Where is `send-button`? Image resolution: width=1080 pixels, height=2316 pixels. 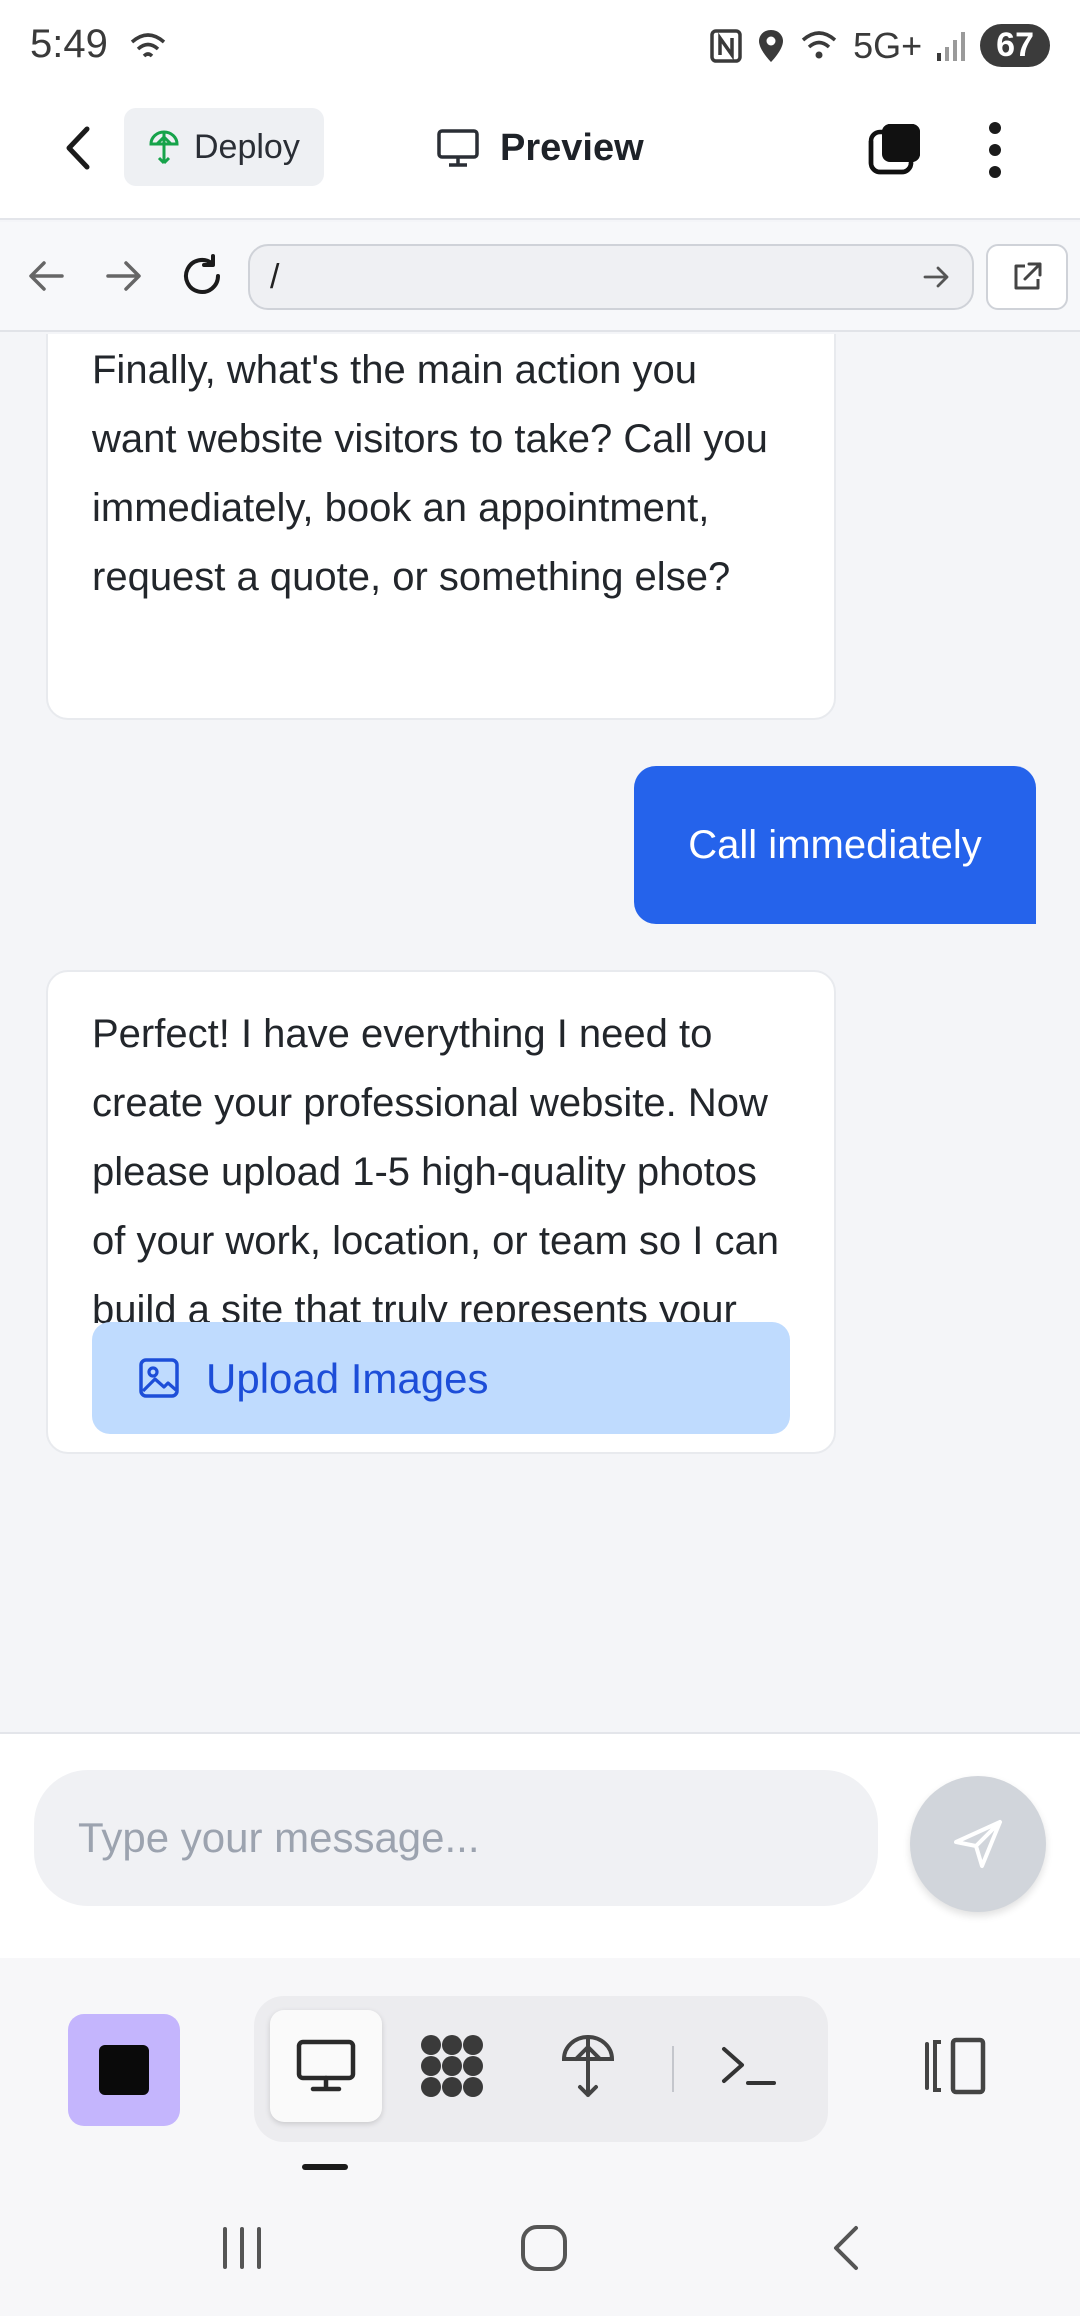 send-button is located at coordinates (978, 1844).